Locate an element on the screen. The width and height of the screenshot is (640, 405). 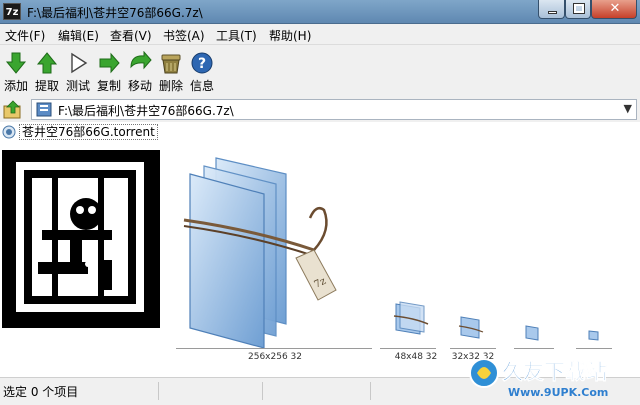
menu-file: 文件(F) is located at coordinates (25, 35).